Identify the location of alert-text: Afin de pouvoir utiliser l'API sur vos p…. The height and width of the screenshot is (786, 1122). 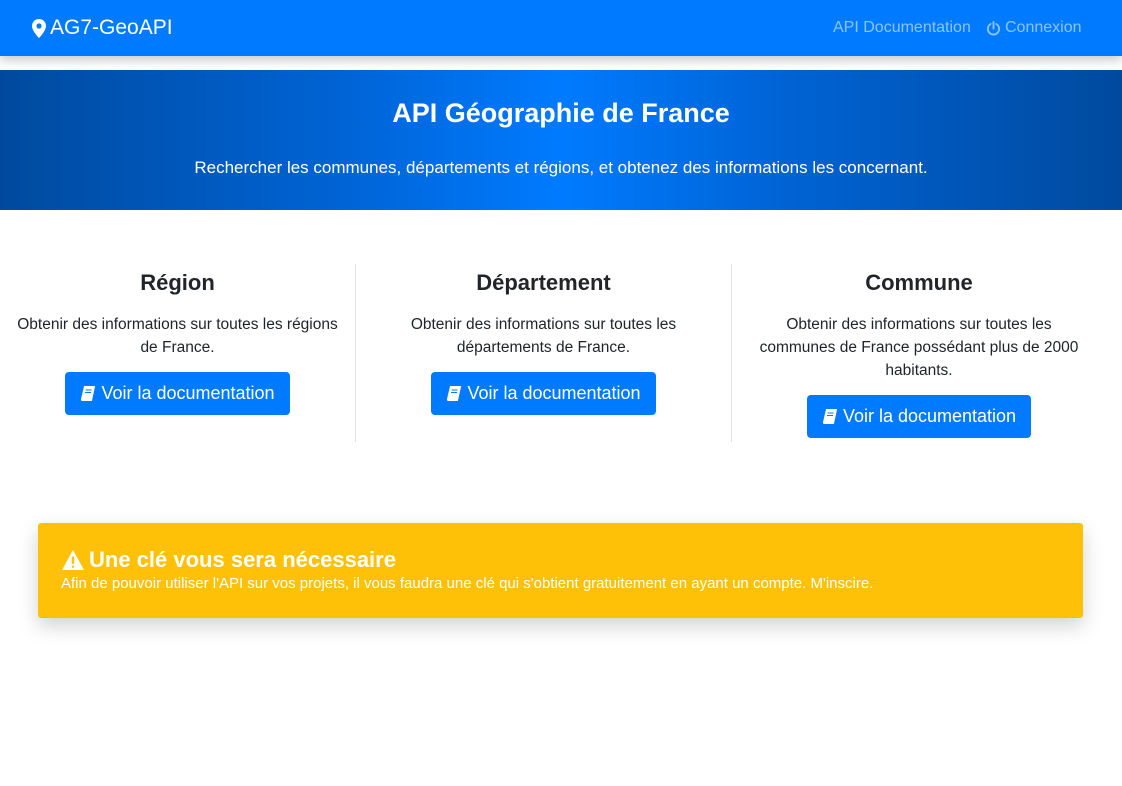
(467, 583).